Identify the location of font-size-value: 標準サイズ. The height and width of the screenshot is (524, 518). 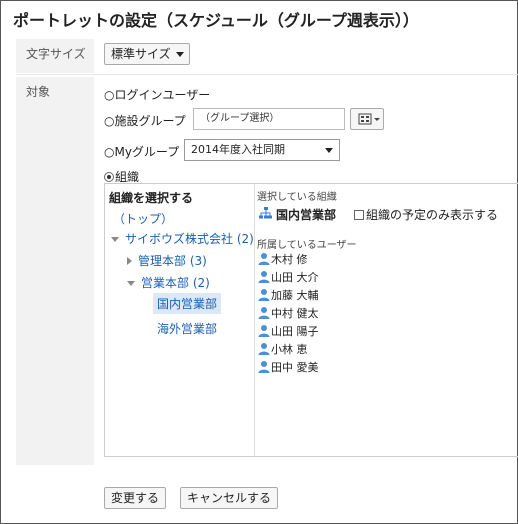
(141, 54).